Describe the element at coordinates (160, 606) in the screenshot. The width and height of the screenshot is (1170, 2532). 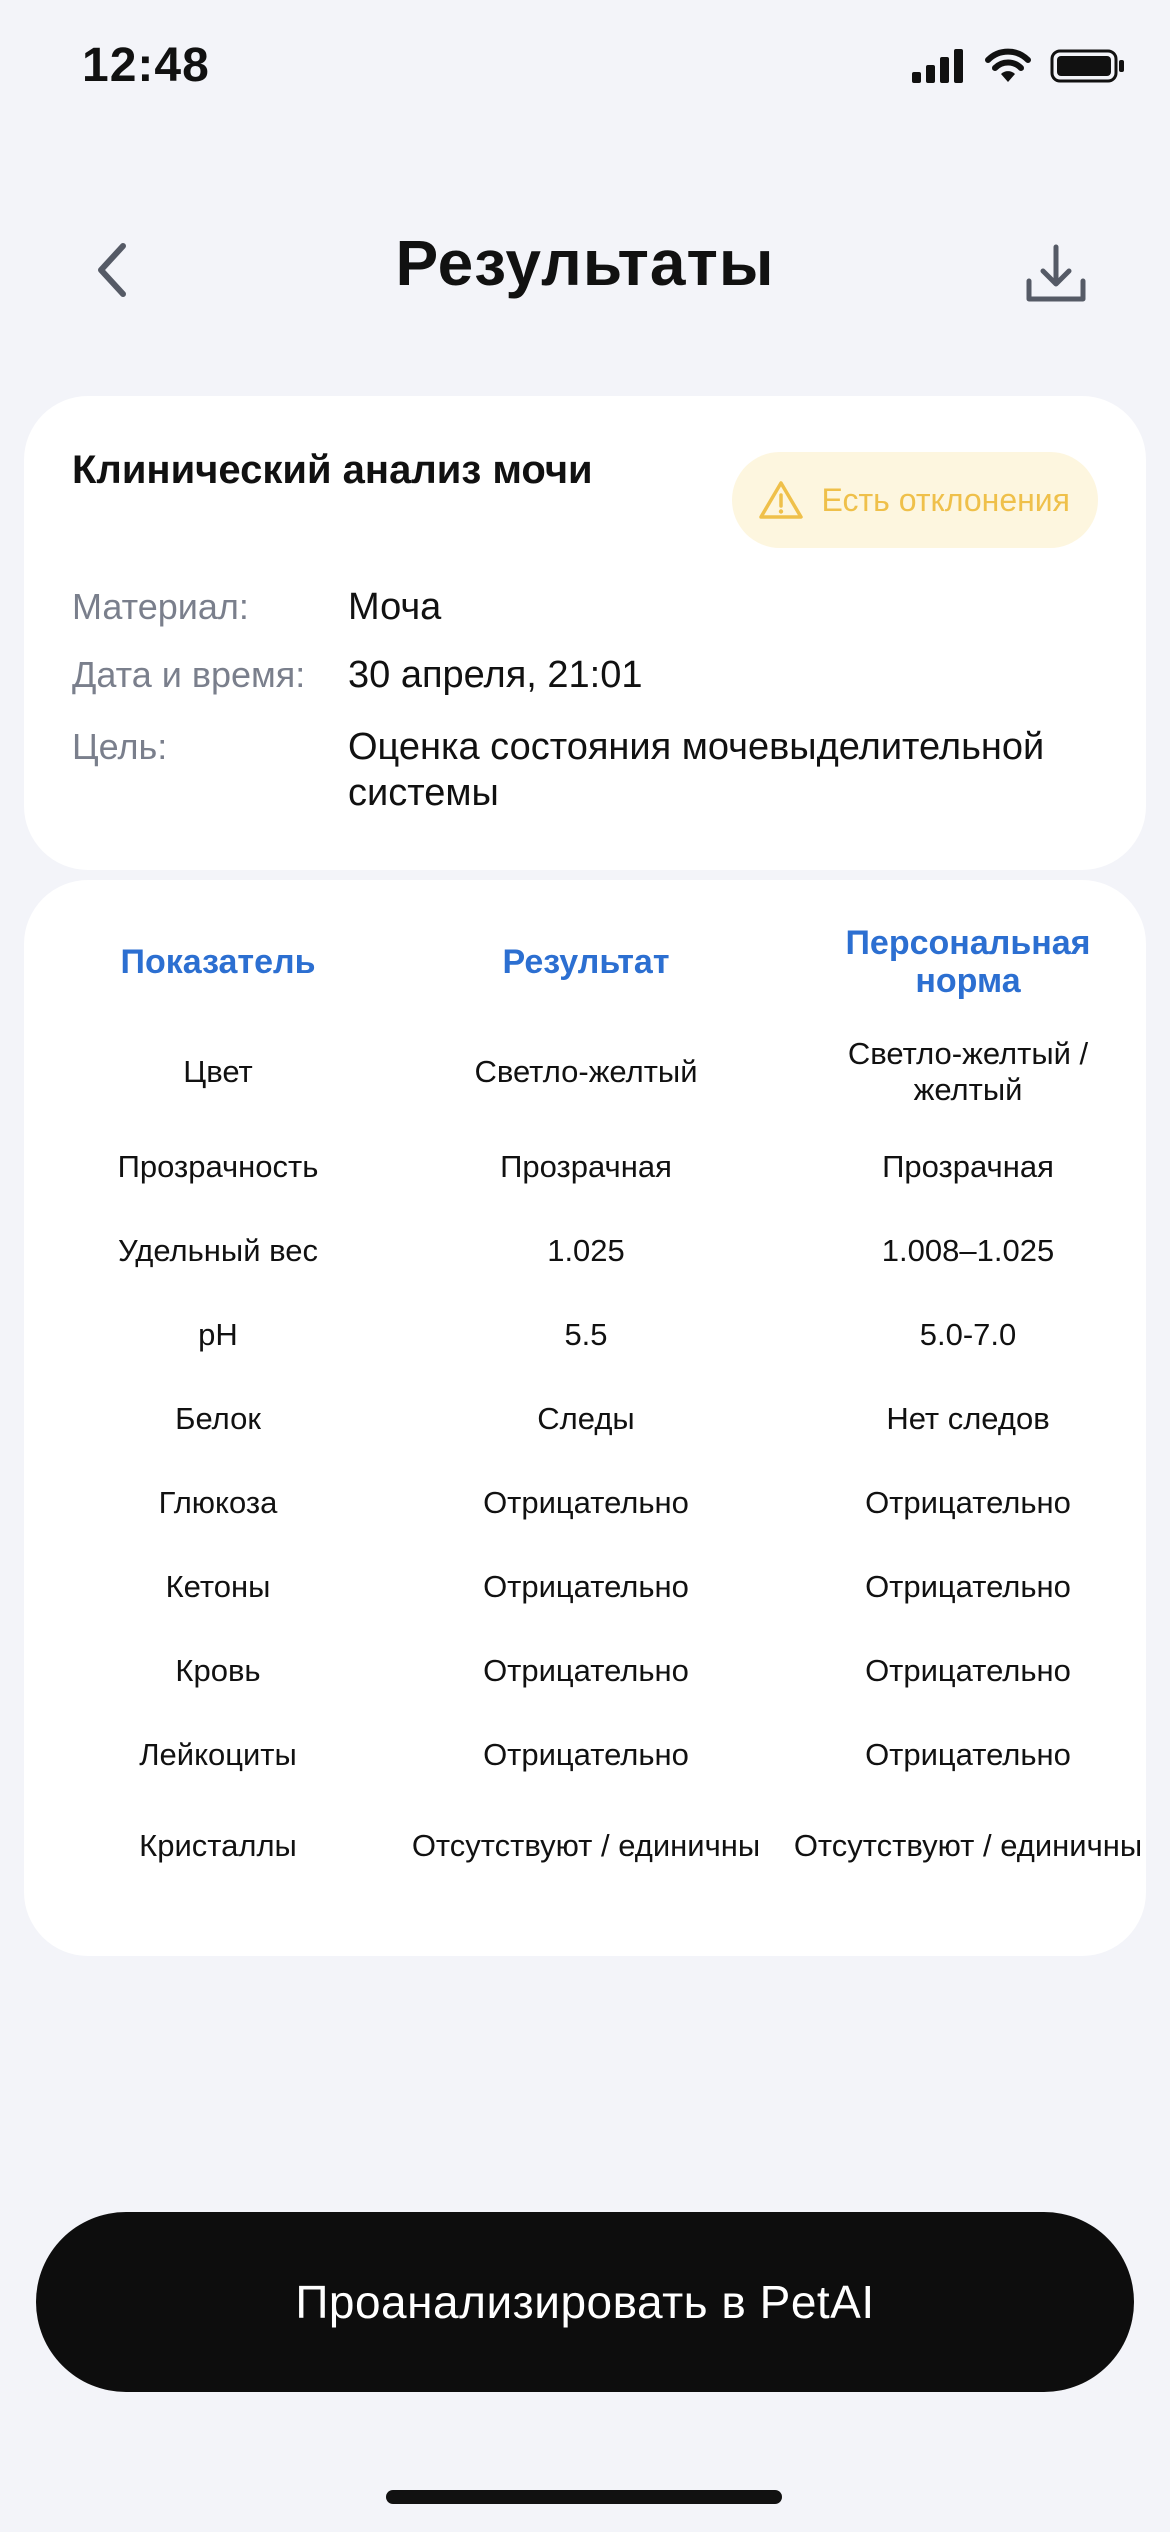
I see `info-label: Материал:` at that location.